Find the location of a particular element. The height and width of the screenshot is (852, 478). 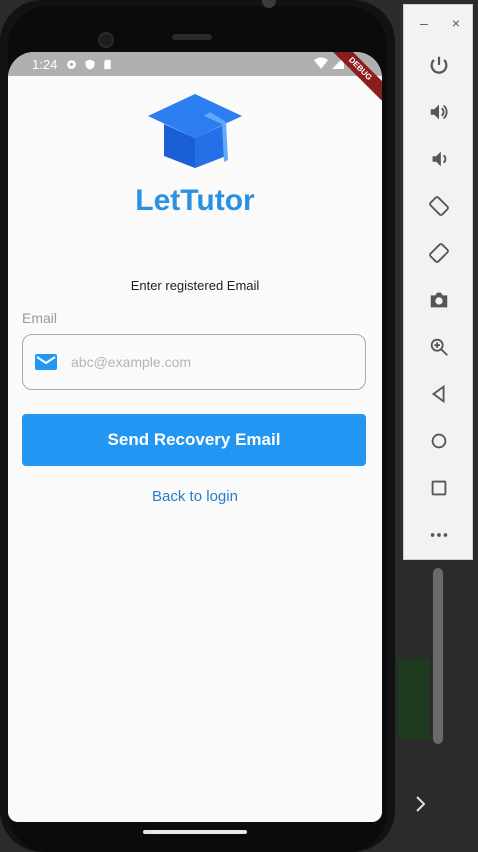

instruction-text: Enter registered Email is located at coordinates (195, 285).